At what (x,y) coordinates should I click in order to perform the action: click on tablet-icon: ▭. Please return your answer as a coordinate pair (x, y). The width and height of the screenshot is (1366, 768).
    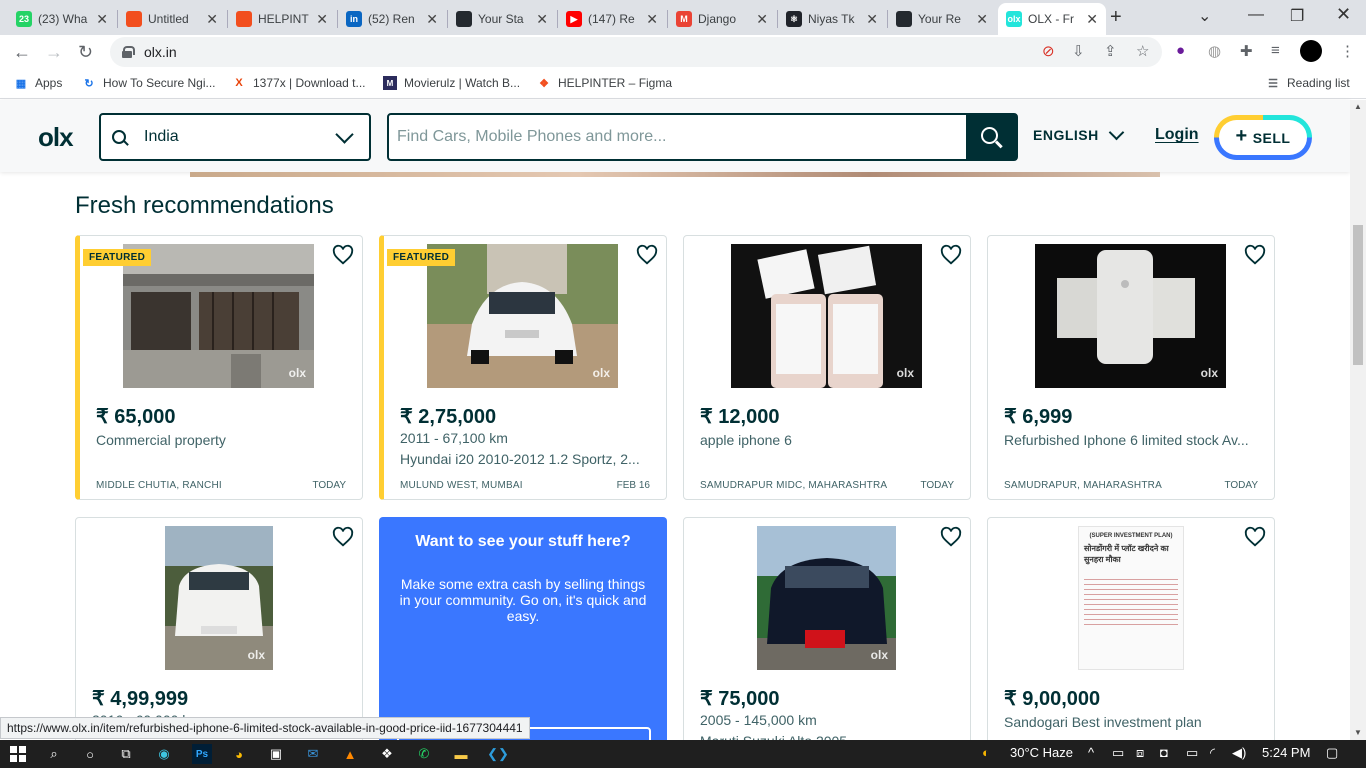
    Looking at the image, I should click on (1118, 753).